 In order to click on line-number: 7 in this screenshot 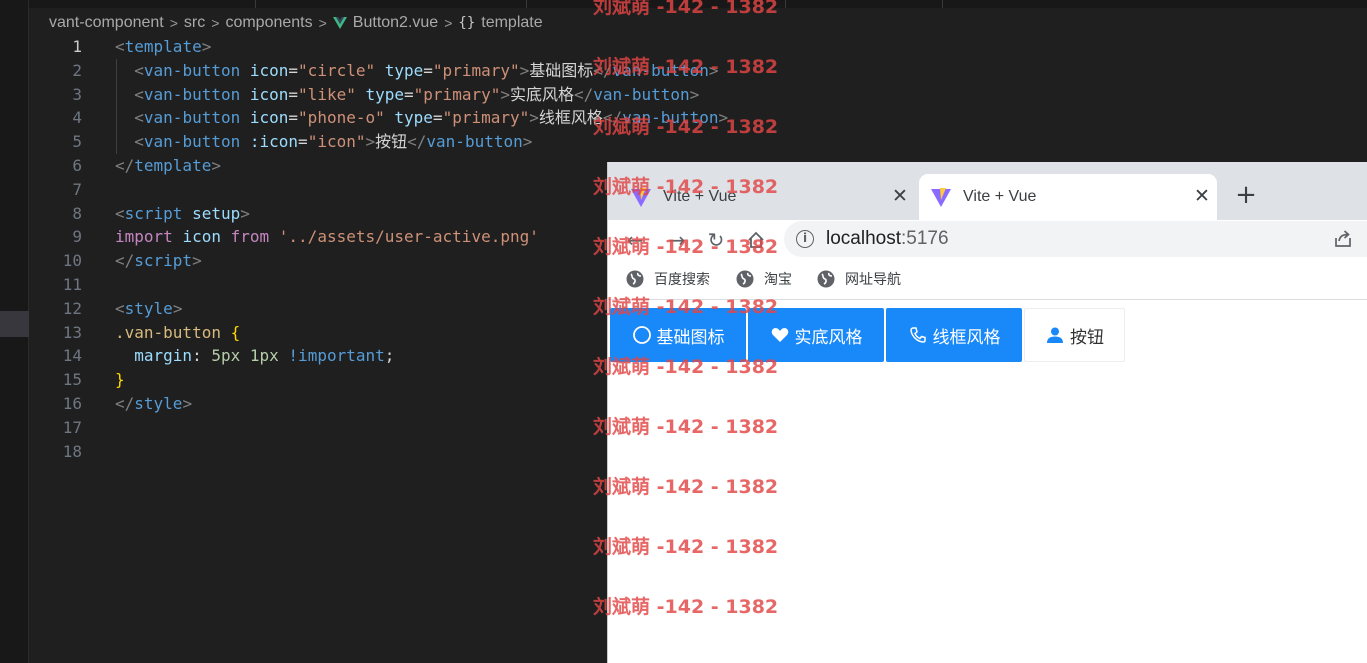, I will do `click(77, 189)`.